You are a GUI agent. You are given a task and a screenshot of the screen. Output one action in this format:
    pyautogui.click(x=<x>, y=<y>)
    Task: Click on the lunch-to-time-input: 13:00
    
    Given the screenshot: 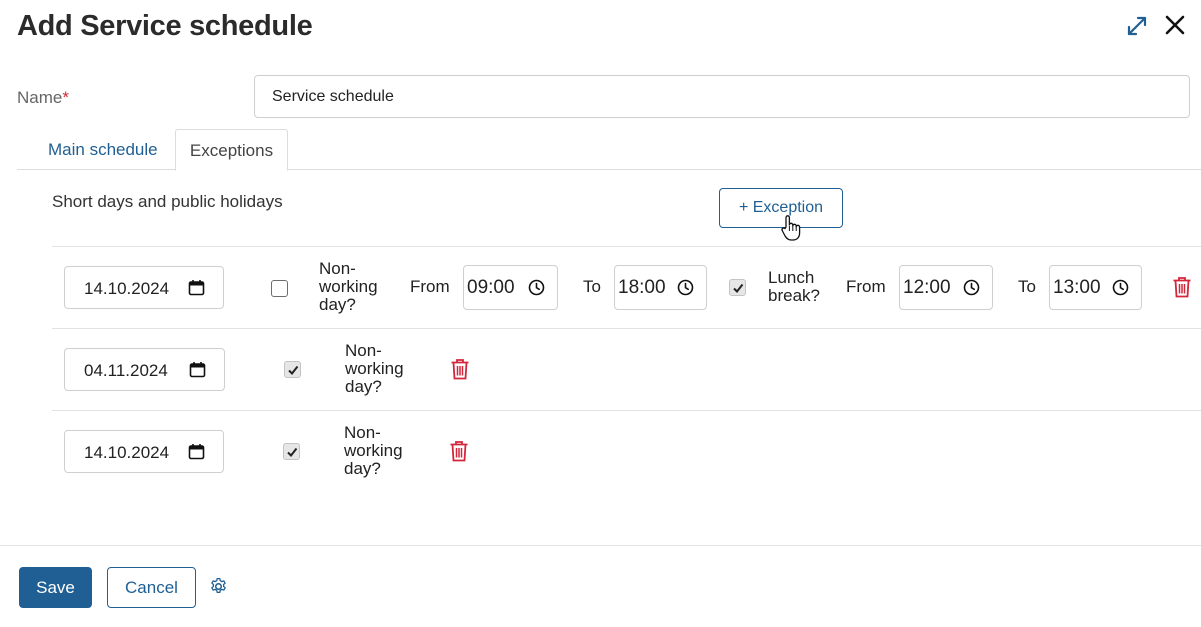 What is the action you would take?
    pyautogui.click(x=1095, y=287)
    